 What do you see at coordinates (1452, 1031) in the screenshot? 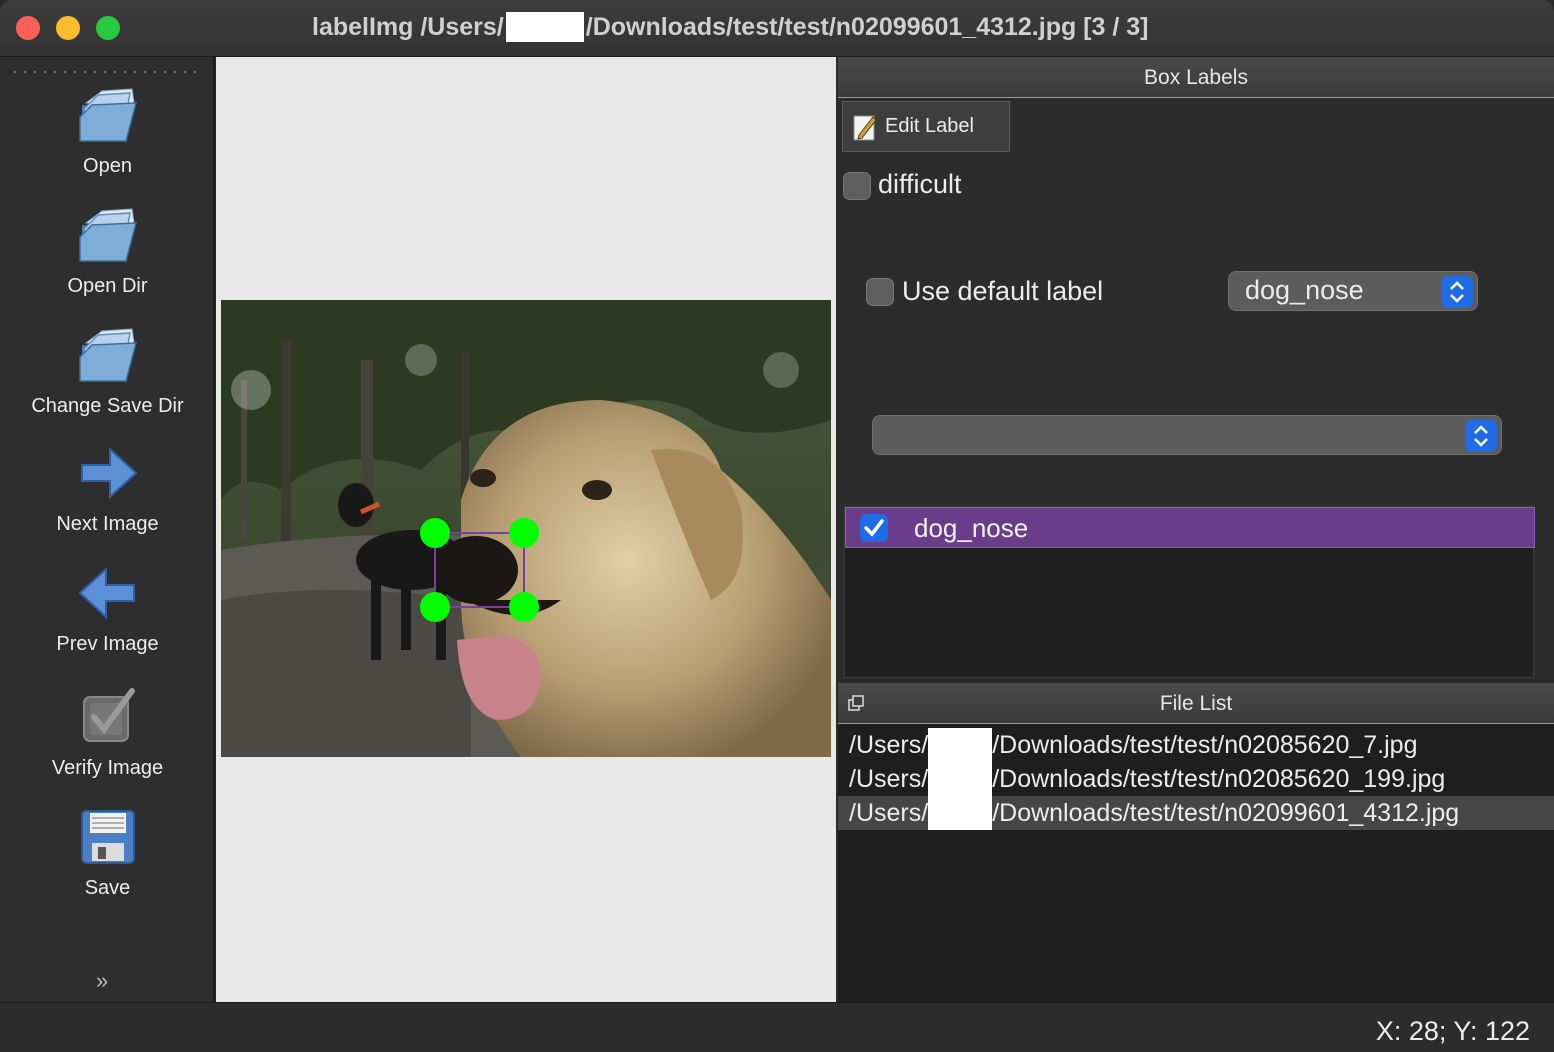
I see `cursor-coordinates: X: 28; Y: 122` at bounding box center [1452, 1031].